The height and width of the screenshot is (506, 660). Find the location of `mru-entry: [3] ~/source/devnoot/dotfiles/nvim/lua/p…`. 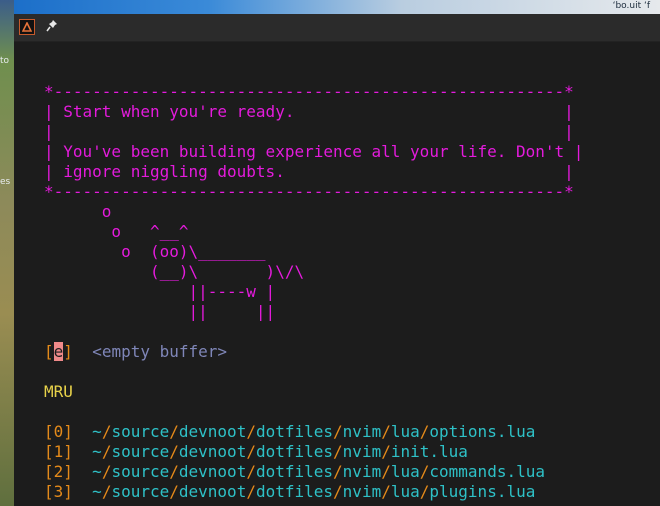

mru-entry: [3] ~/source/devnoot/dotfiles/nvim/lua/p… is located at coordinates (289, 492).